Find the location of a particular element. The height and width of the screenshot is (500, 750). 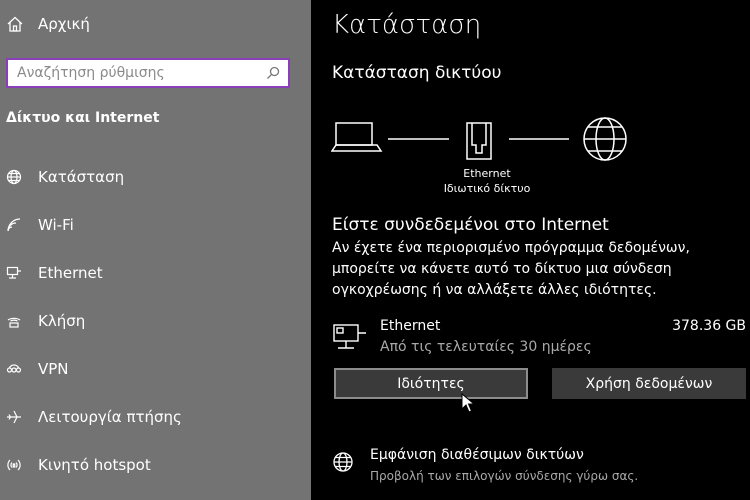

internet-globe-icon is located at coordinates (605, 139).